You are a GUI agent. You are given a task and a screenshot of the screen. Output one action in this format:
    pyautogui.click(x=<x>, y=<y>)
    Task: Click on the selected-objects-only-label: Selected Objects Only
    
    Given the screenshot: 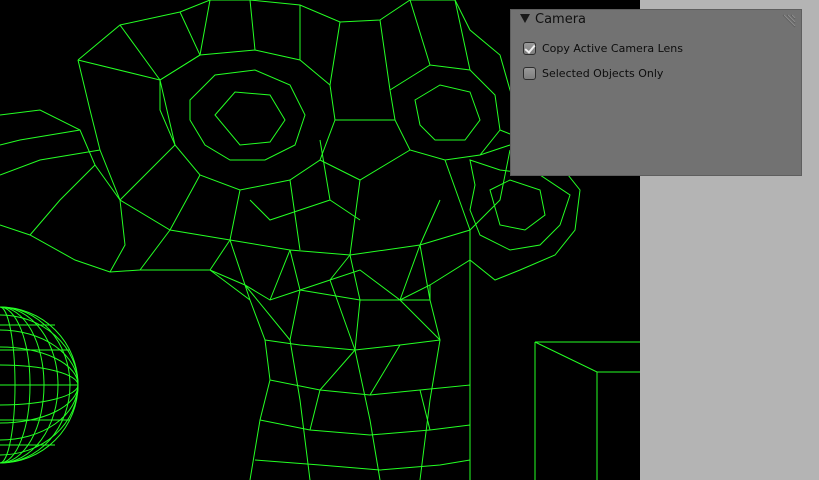 What is the action you would take?
    pyautogui.click(x=603, y=73)
    